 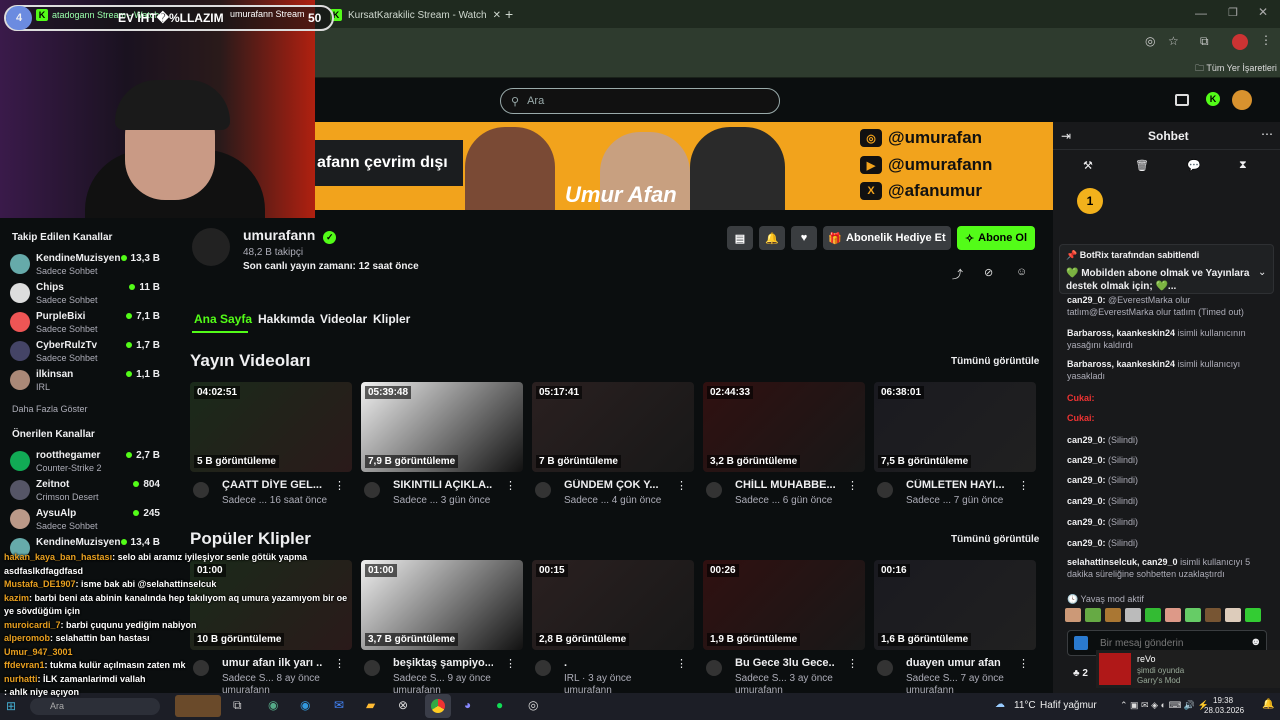 What do you see at coordinates (1240, 42) in the screenshot?
I see `profile-icon` at bounding box center [1240, 42].